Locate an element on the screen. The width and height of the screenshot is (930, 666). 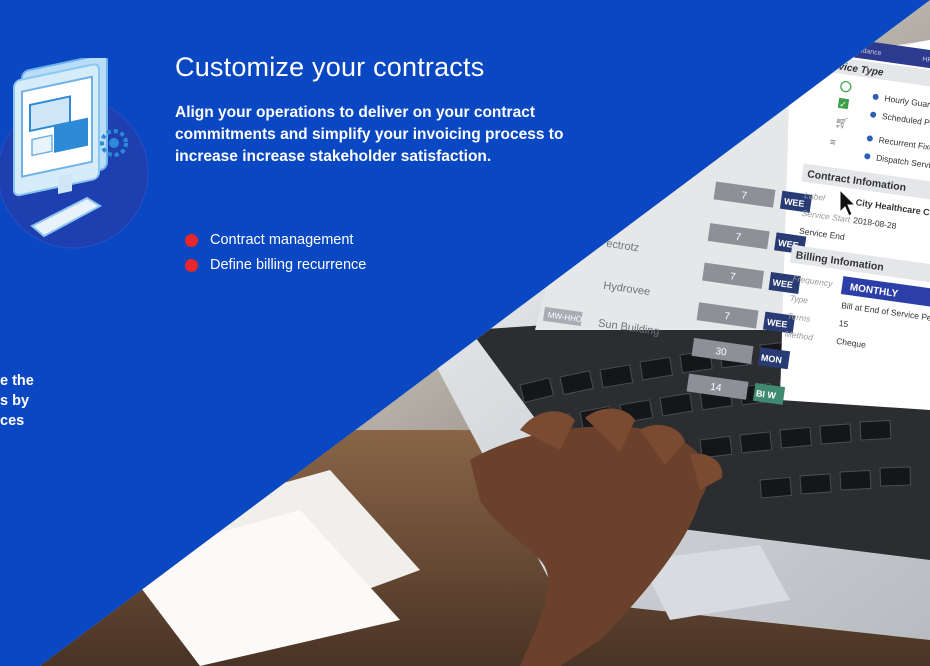
service-option-1: Hourly Guarding is located at coordinates (907, 102).